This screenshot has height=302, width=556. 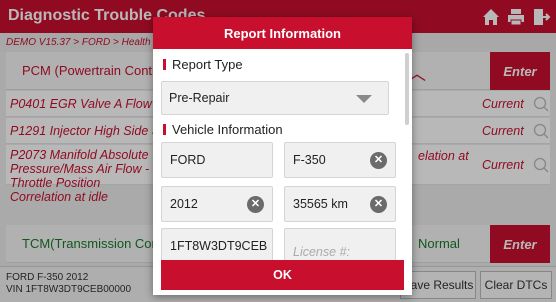 What do you see at coordinates (217, 204) in the screenshot?
I see `year-field: 2012 ✕` at bounding box center [217, 204].